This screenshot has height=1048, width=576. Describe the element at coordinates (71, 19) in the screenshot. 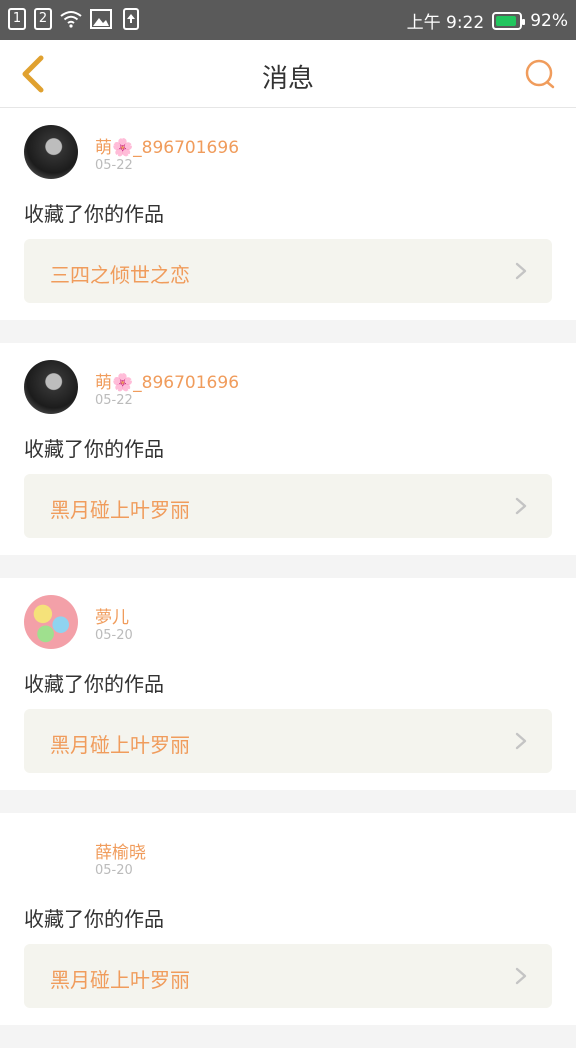

I see `wifi-icon` at that location.